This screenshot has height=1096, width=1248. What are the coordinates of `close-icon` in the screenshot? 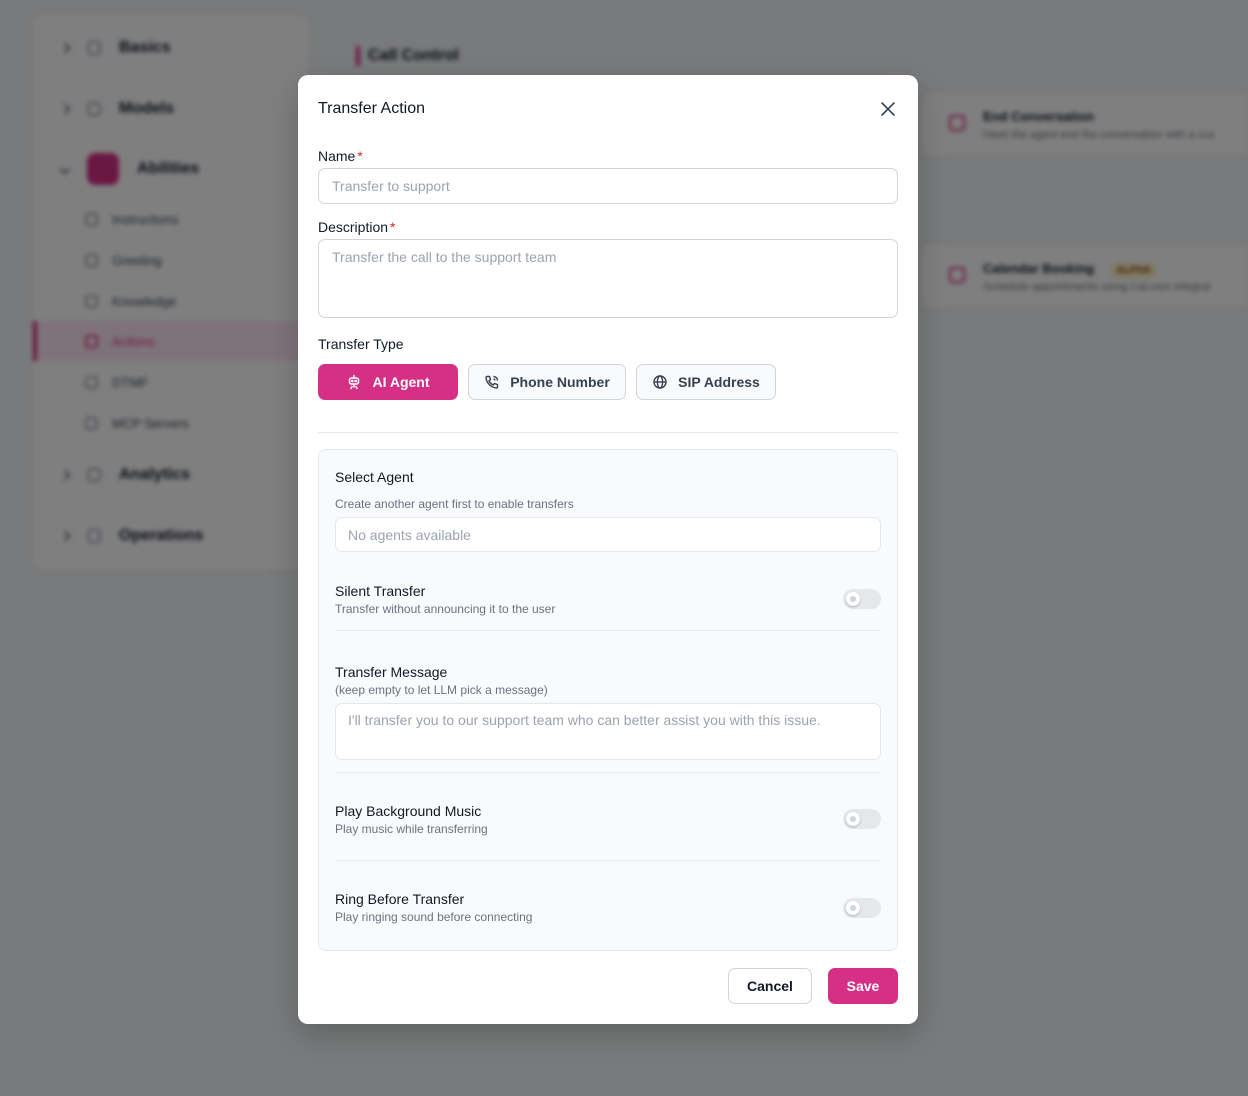 It's located at (888, 109).